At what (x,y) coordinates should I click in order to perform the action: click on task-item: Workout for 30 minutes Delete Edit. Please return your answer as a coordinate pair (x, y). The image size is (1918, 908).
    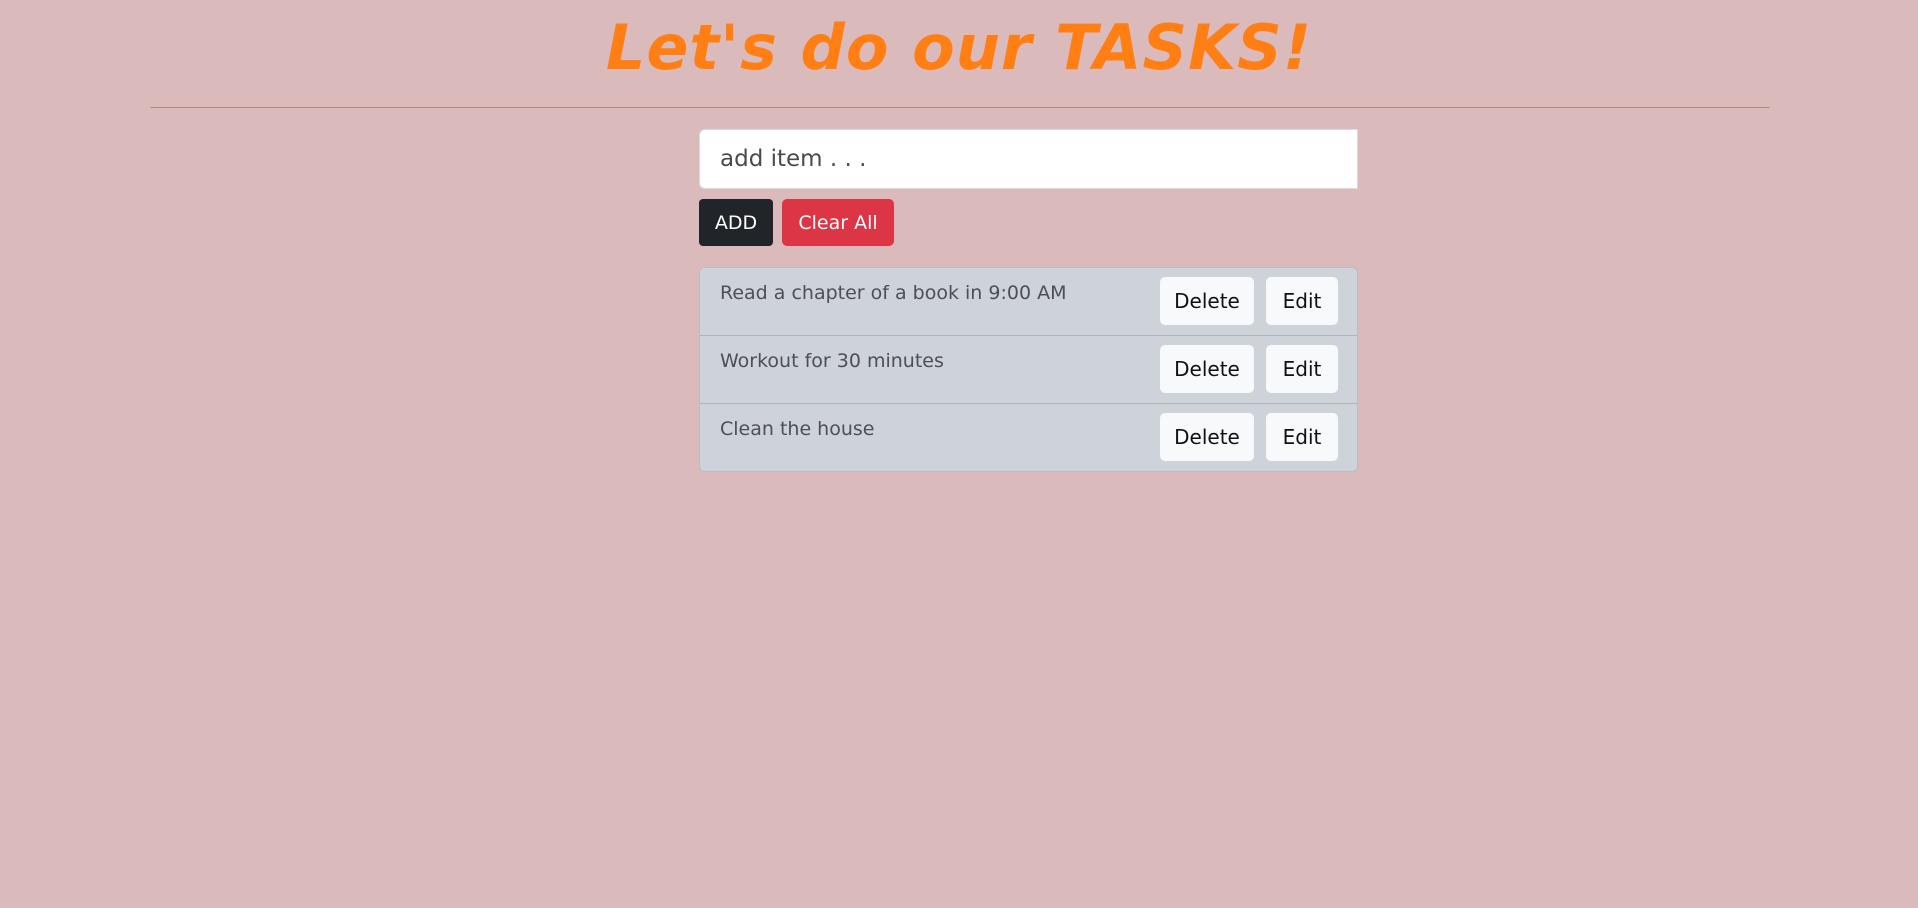
    Looking at the image, I should click on (1028, 370).